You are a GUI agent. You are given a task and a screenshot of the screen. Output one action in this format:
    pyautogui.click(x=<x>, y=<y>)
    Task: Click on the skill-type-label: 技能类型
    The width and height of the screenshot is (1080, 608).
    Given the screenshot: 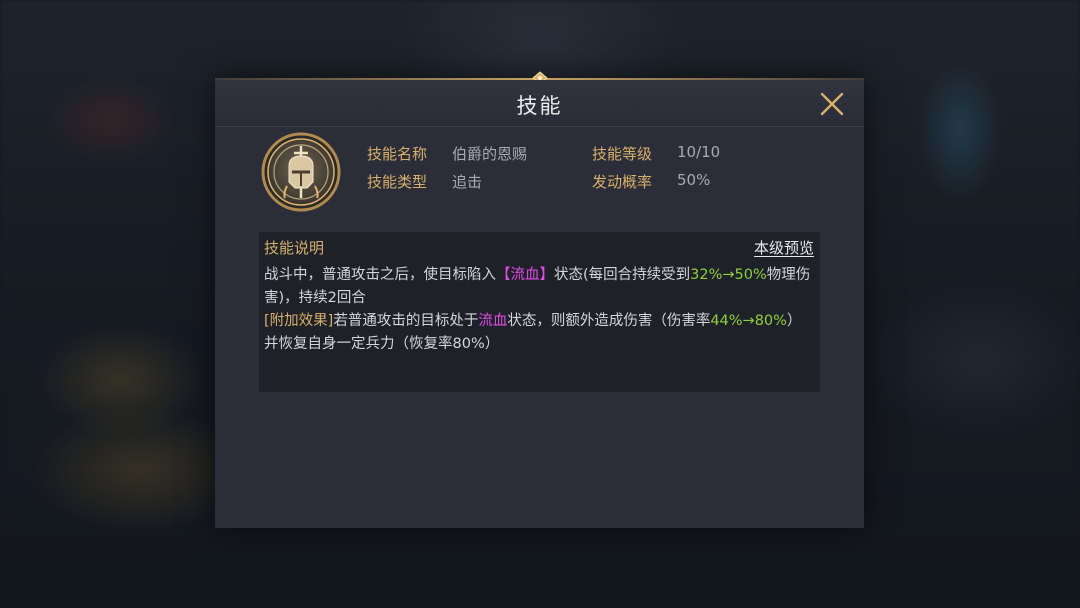 What is the action you would take?
    pyautogui.click(x=397, y=182)
    